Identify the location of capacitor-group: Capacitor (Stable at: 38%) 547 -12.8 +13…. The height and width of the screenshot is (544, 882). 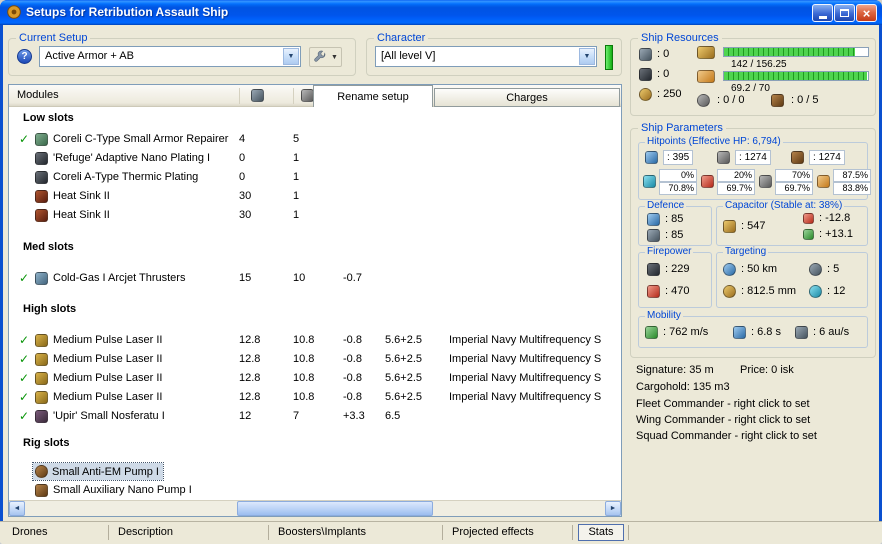
(792, 223).